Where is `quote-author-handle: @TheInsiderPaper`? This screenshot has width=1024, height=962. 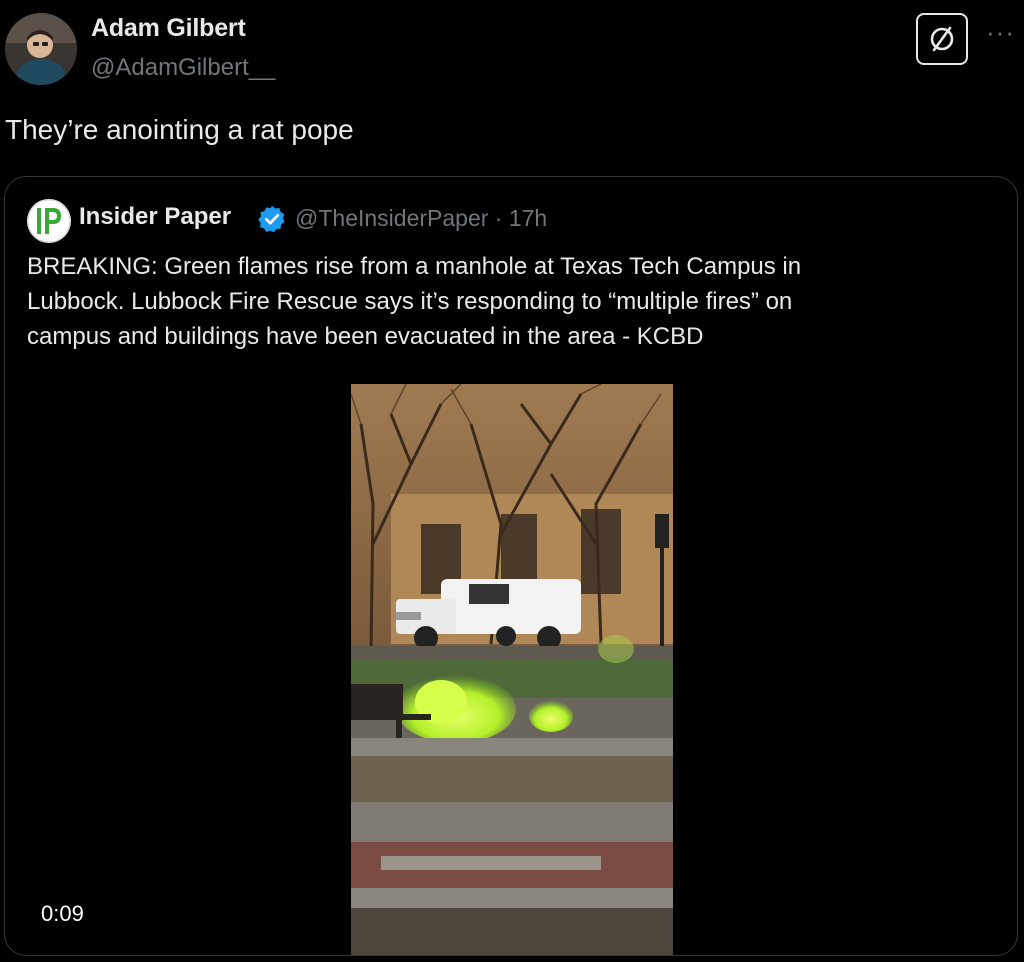 quote-author-handle: @TheInsiderPaper is located at coordinates (392, 218).